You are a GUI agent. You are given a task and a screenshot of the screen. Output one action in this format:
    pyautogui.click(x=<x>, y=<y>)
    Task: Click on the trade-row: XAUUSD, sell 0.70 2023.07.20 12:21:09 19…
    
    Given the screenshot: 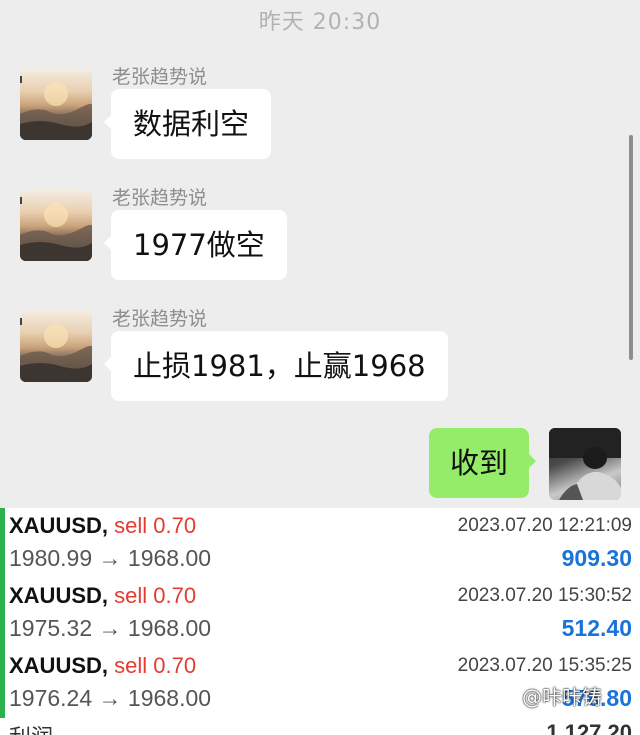 What is the action you would take?
    pyautogui.click(x=320, y=543)
    